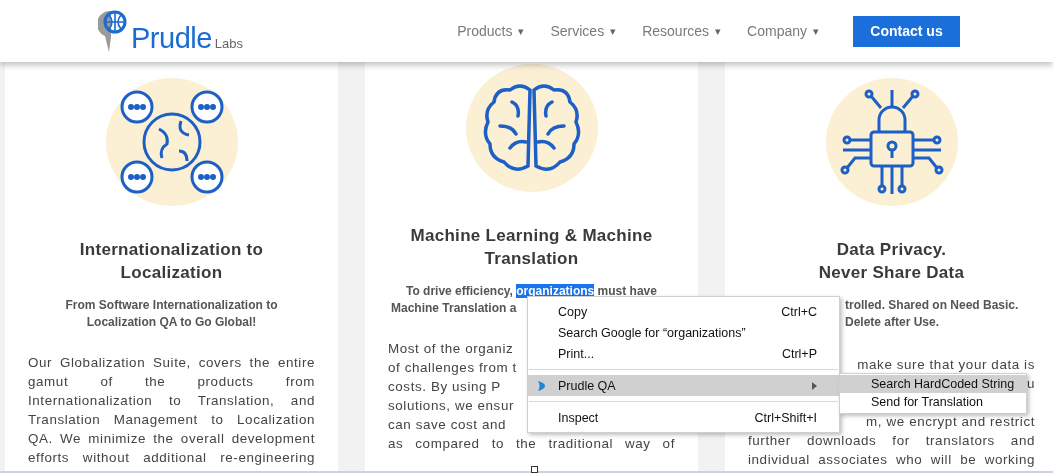 This screenshot has height=473, width=1053. What do you see at coordinates (1030, 383) in the screenshot?
I see `body-text: u` at bounding box center [1030, 383].